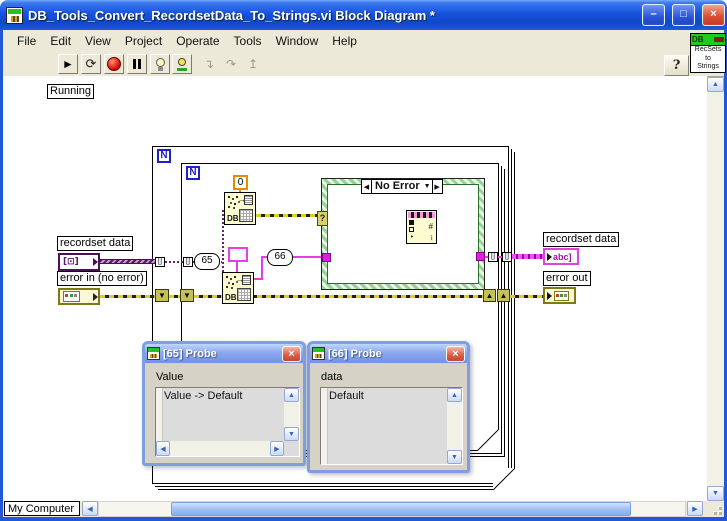 The height and width of the screenshot is (521, 727). Describe the element at coordinates (344, 41) in the screenshot. I see `menu-help: Help` at that location.